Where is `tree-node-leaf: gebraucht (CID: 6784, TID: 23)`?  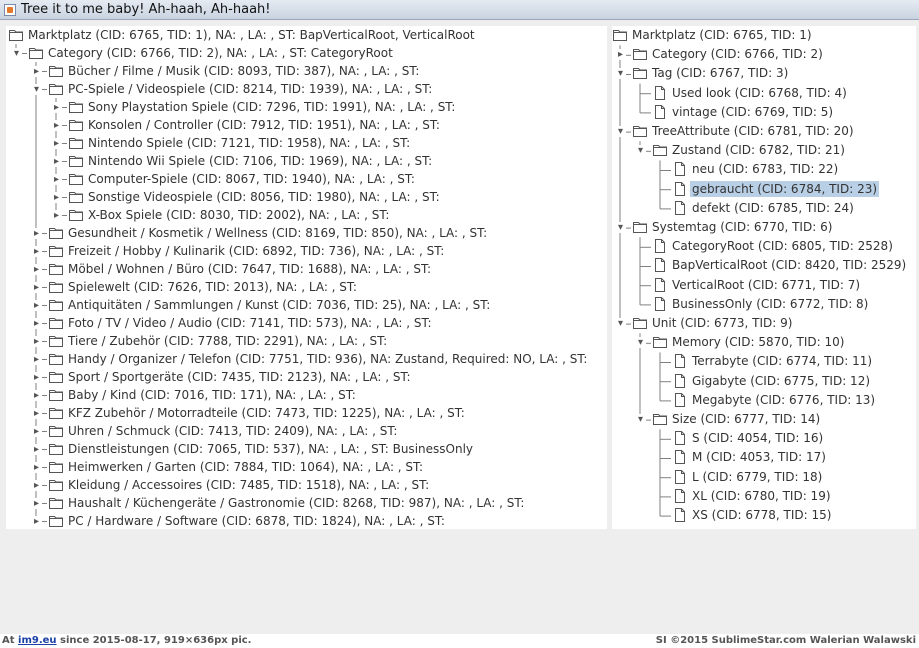 tree-node-leaf: gebraucht (CID: 6784, TID: 23) is located at coordinates (776, 188).